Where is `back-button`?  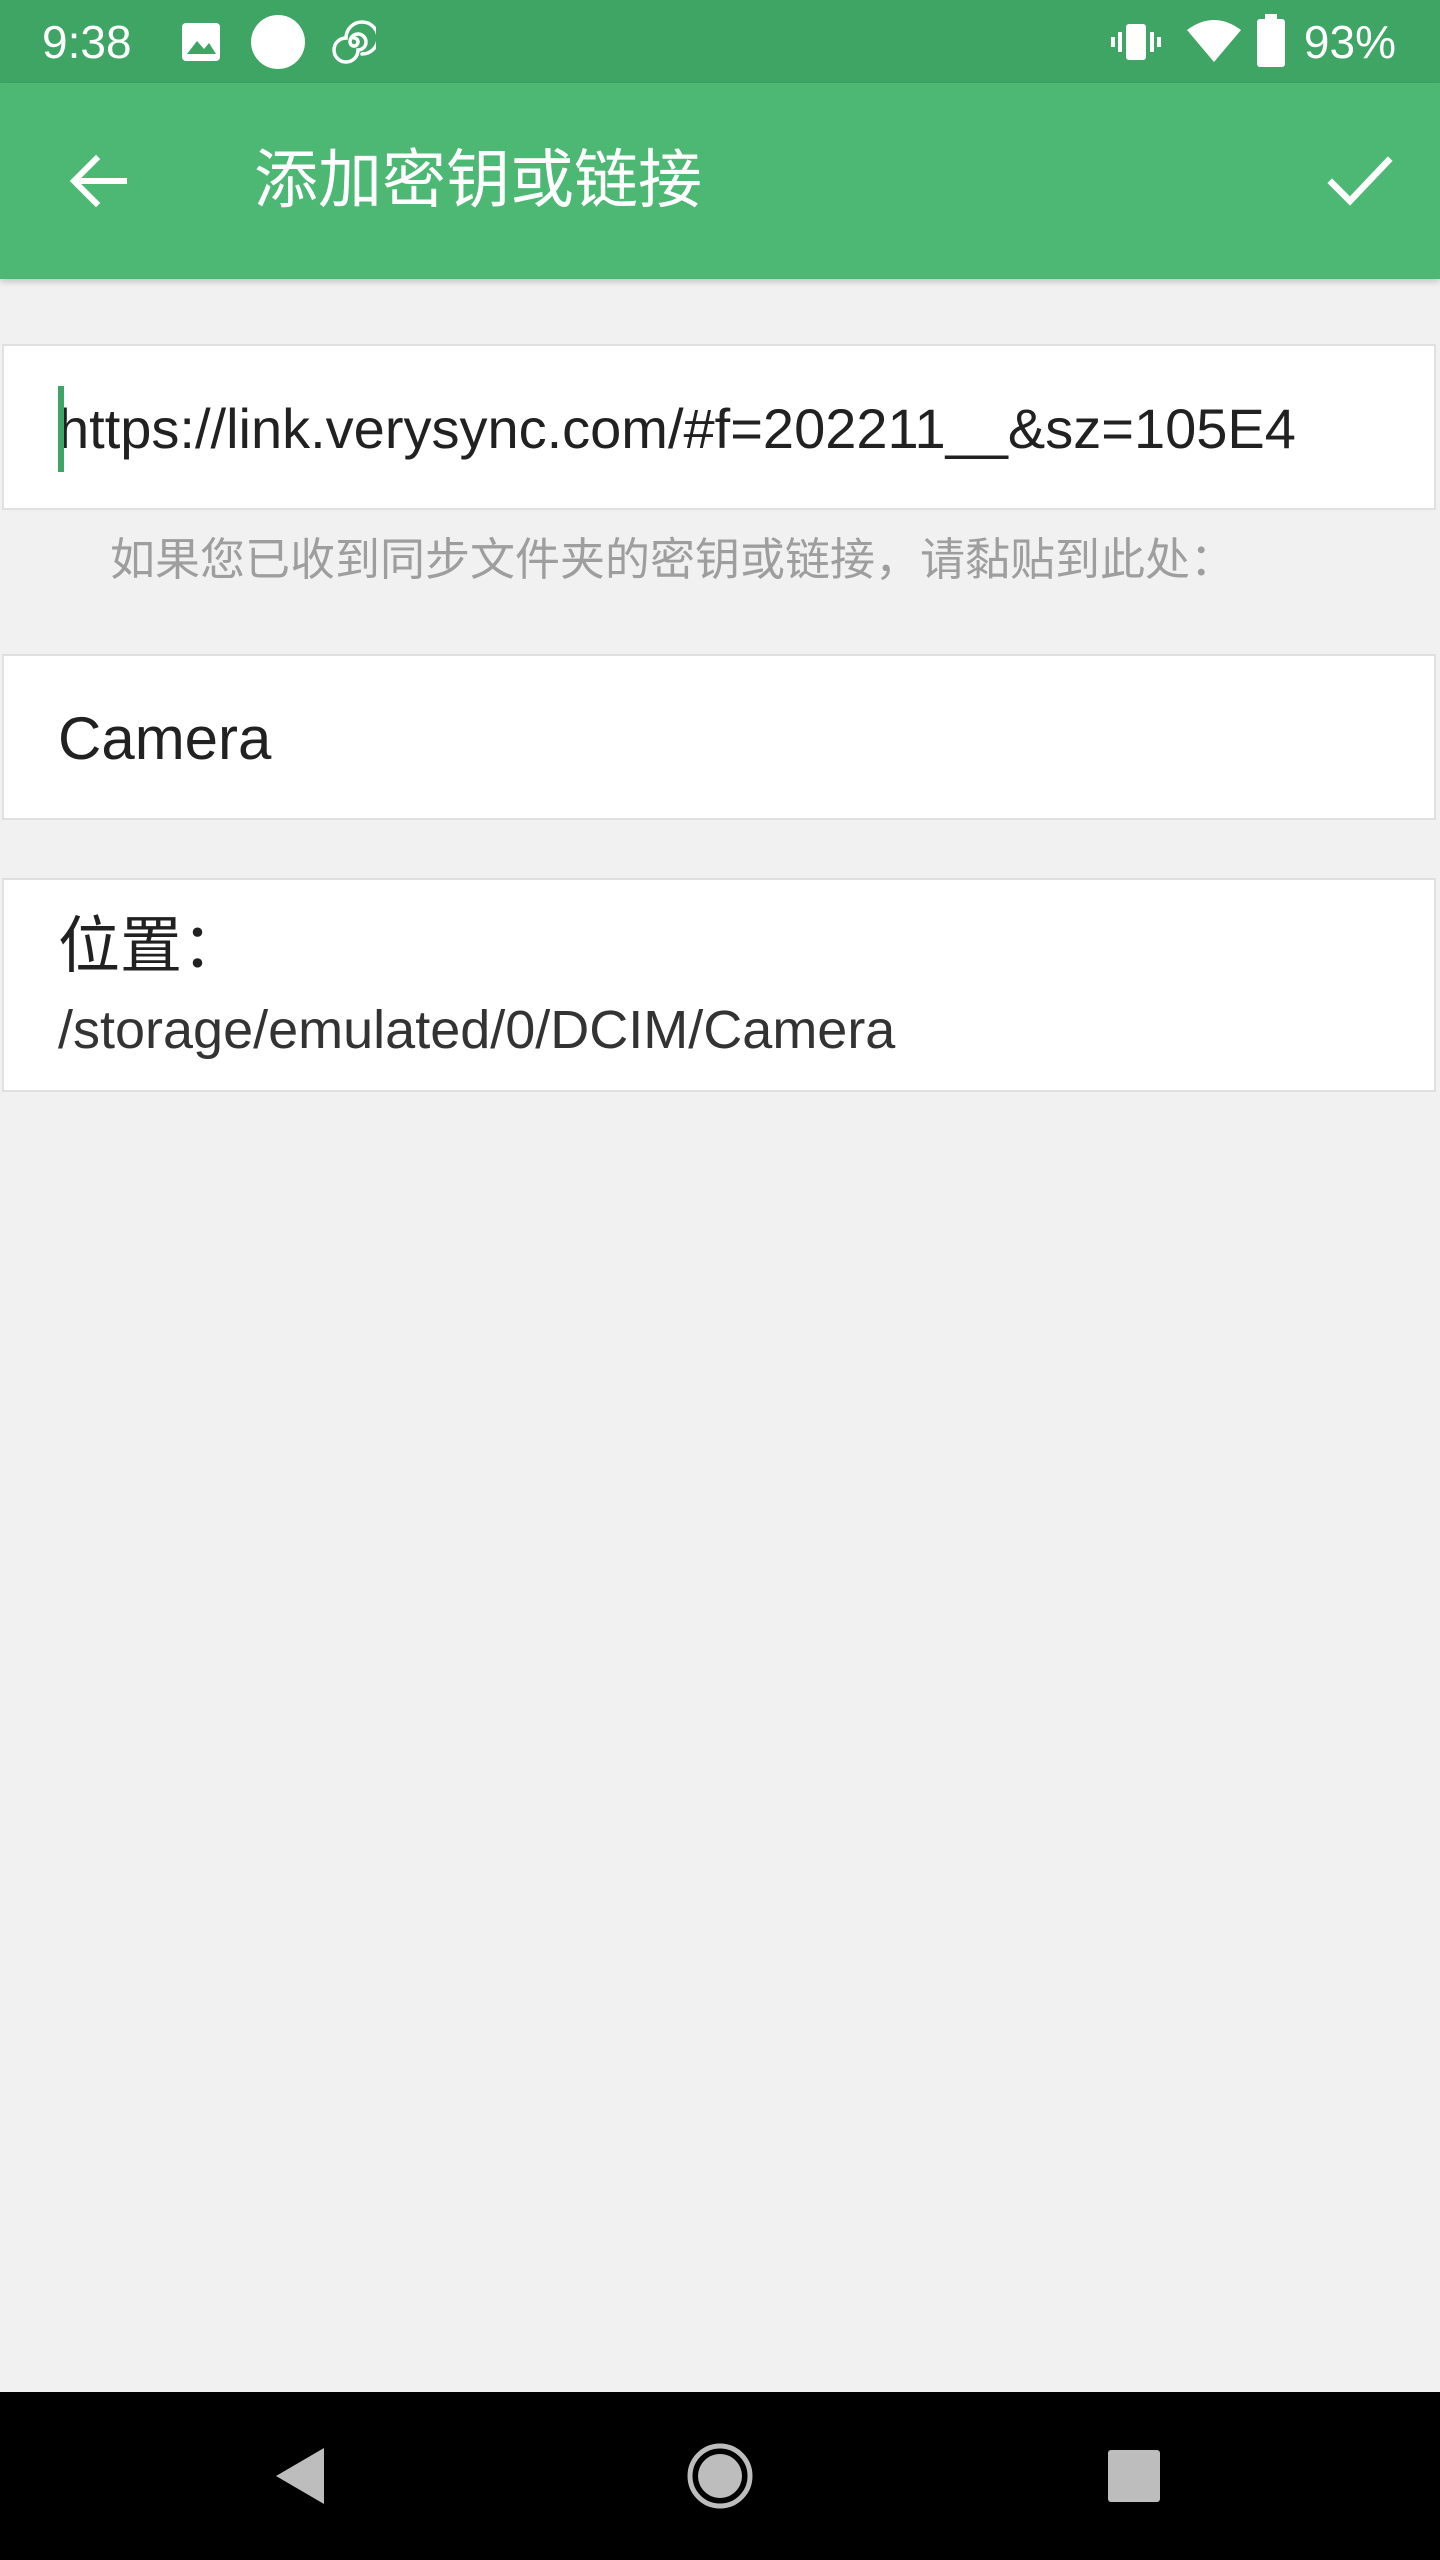
back-button is located at coordinates (98, 181).